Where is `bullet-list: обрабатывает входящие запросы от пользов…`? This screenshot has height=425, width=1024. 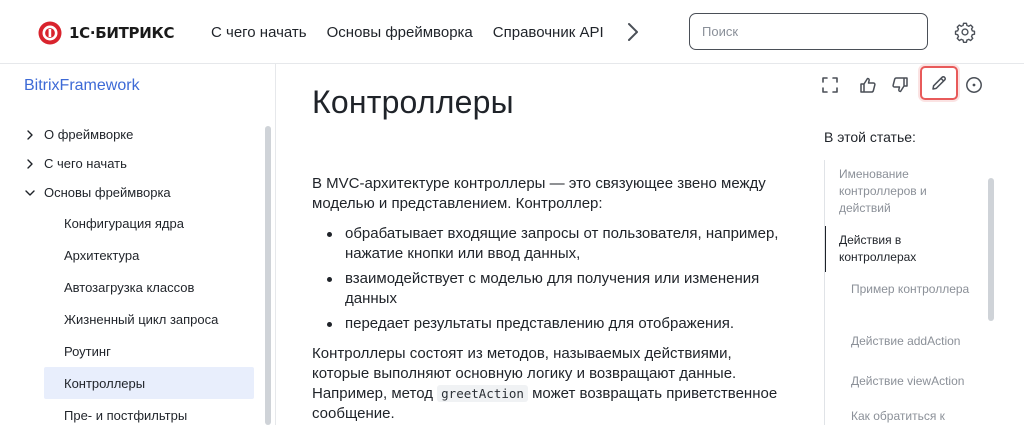 bullet-list: обрабатывает входящие запросы от пользов… is located at coordinates (552, 279).